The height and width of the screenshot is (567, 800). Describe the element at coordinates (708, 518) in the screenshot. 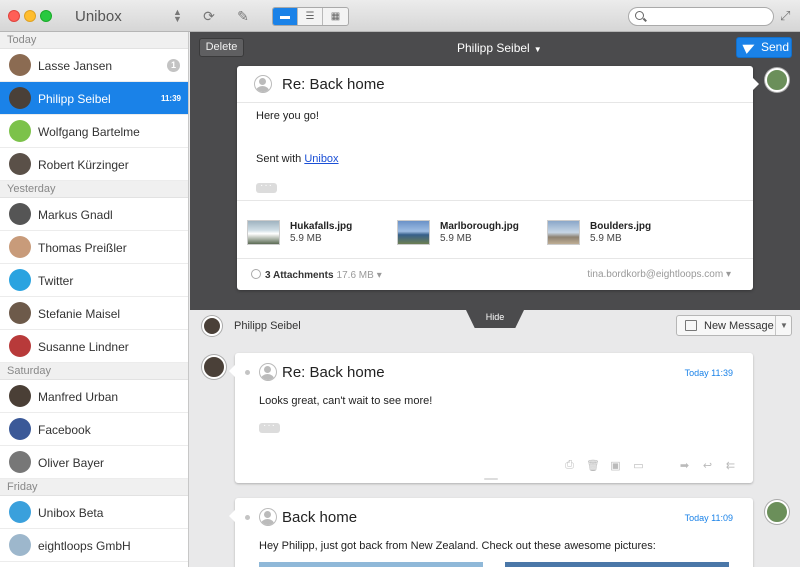

I see `message-time: Today 11:09` at that location.